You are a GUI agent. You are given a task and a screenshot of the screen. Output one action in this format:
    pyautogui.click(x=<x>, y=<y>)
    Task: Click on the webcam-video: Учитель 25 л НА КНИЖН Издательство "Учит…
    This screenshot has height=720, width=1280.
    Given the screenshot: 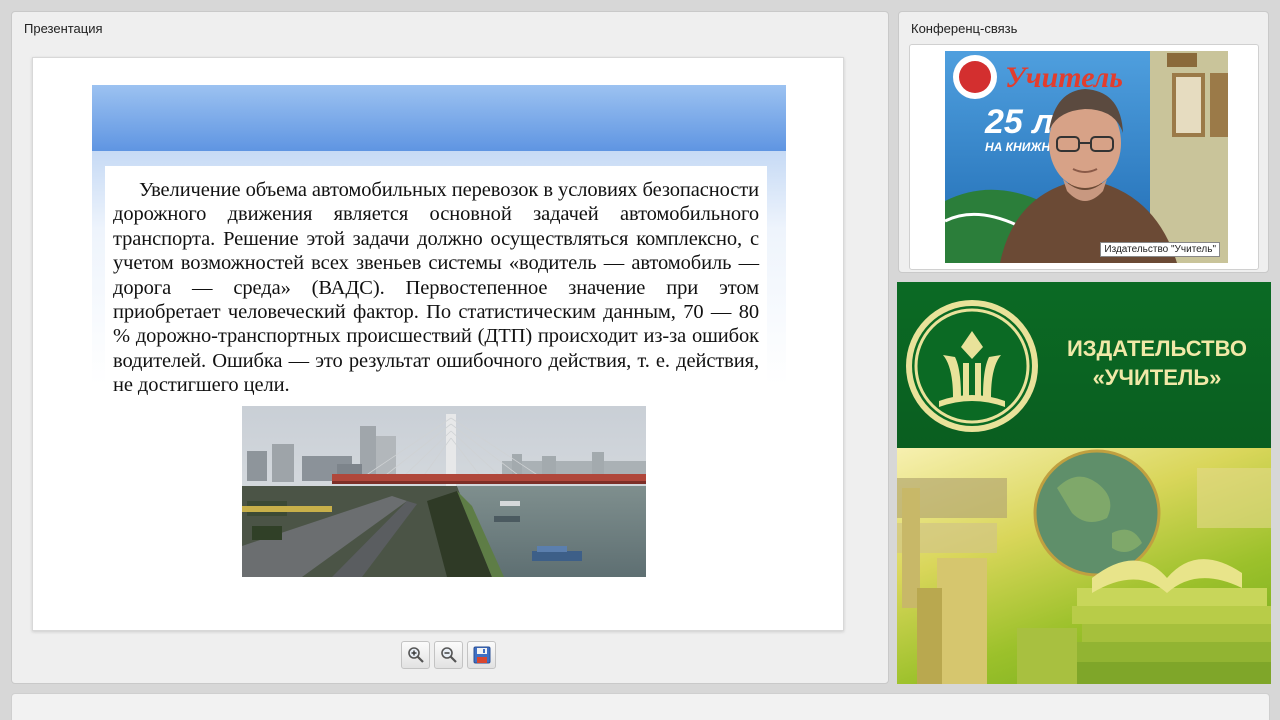 What is the action you would take?
    pyautogui.click(x=1086, y=157)
    